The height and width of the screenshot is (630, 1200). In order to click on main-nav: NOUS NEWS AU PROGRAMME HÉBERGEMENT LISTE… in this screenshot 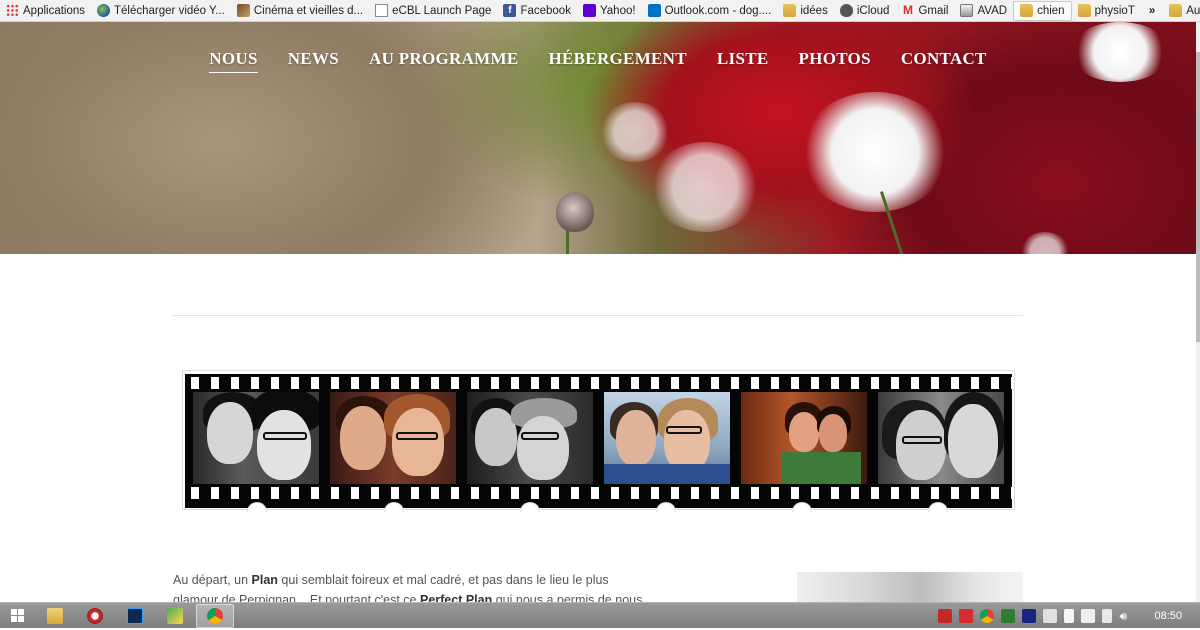, I will do `click(598, 60)`.